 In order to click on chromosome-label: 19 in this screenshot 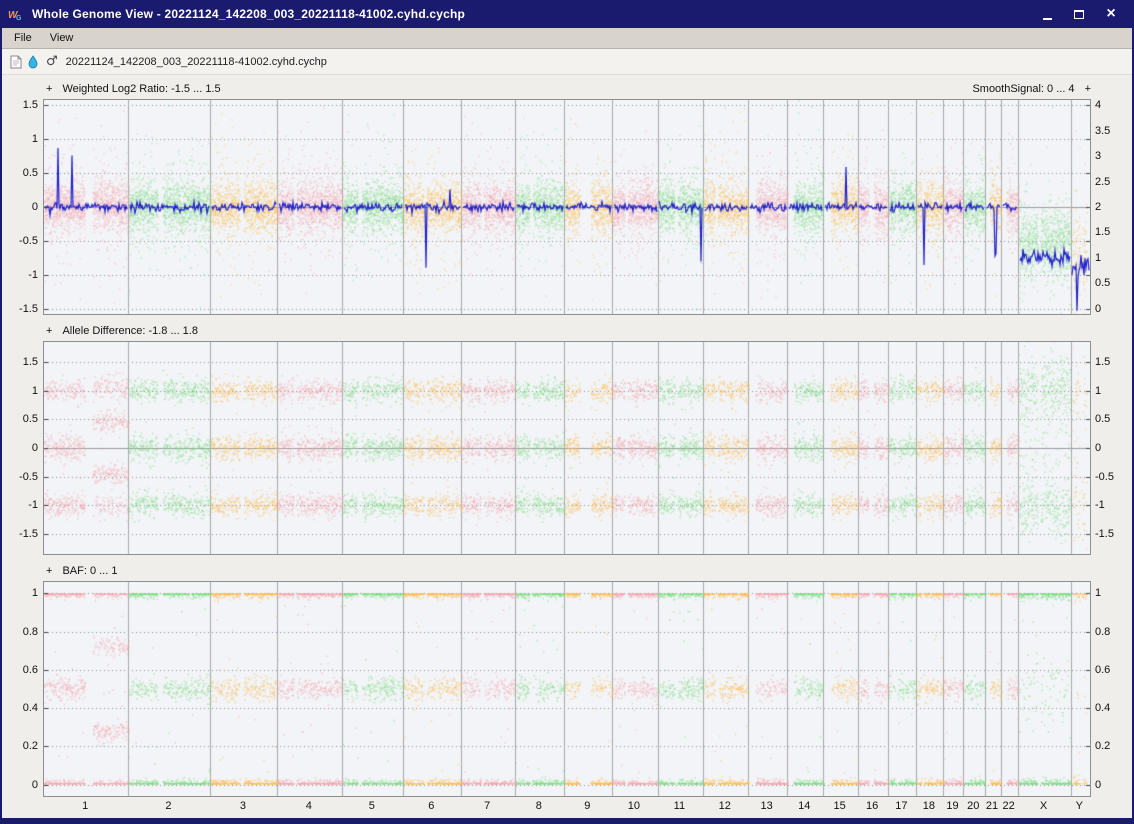, I will do `click(952, 806)`.